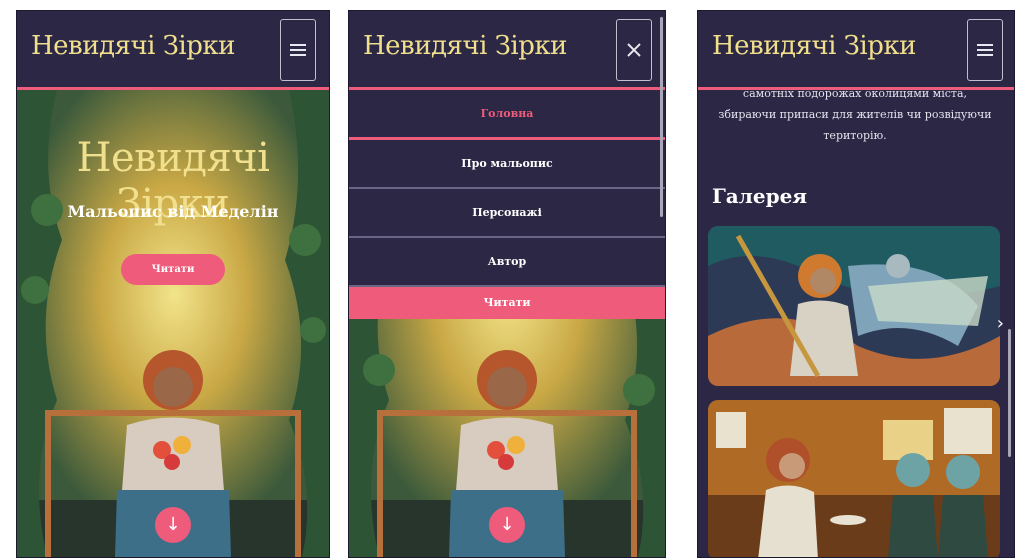 This screenshot has height=559, width=1017. What do you see at coordinates (661, 117) in the screenshot?
I see `menu-scrollbar` at bounding box center [661, 117].